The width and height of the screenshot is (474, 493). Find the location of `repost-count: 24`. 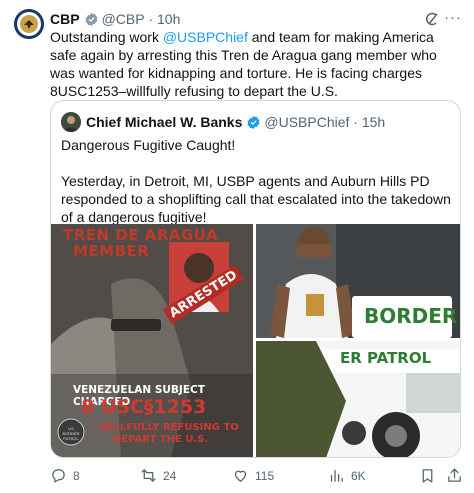

repost-count: 24 is located at coordinates (170, 475).